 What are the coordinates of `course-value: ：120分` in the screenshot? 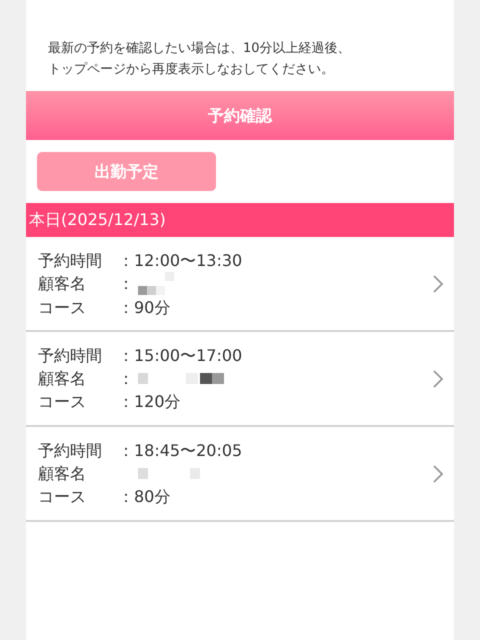 It's located at (149, 402).